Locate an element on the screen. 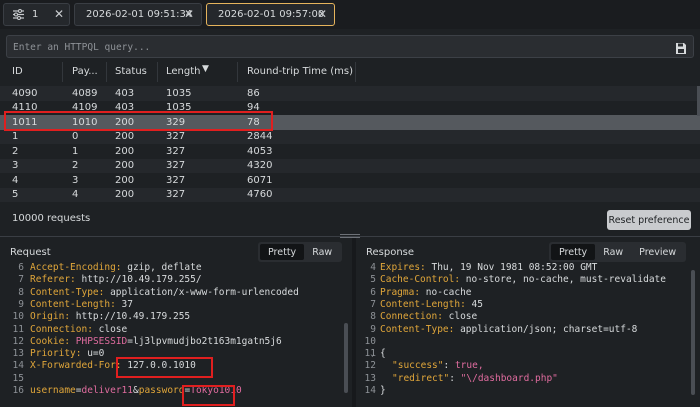 Image resolution: width=700 pixels, height=407 pixels. line-number: 8 is located at coordinates (373, 317).